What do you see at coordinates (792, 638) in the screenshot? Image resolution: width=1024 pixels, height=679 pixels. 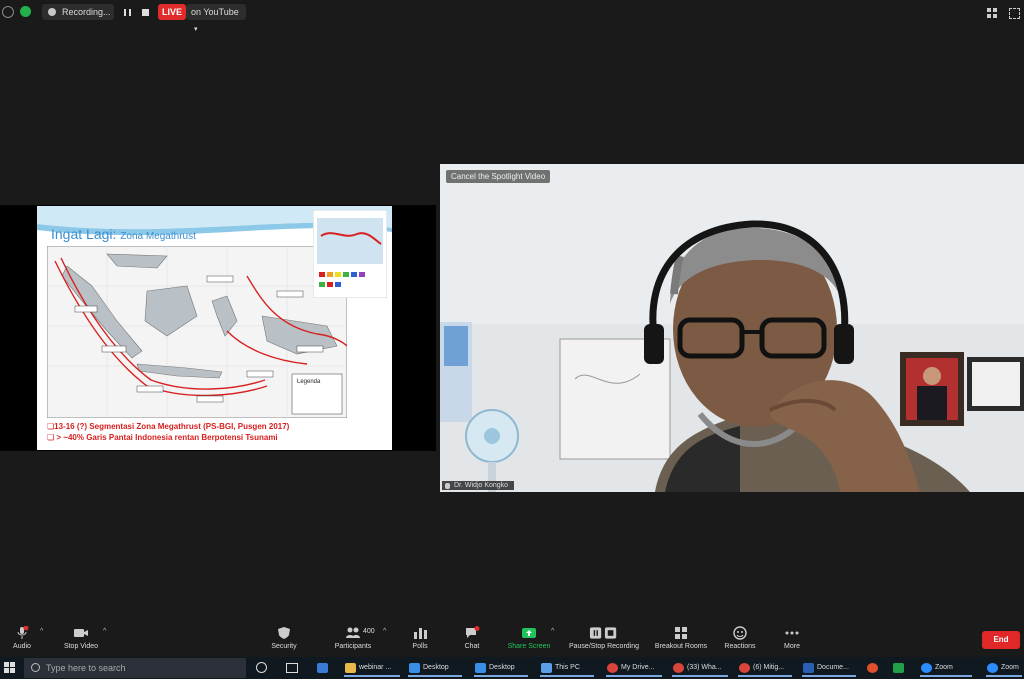 I see `more-button: More` at bounding box center [792, 638].